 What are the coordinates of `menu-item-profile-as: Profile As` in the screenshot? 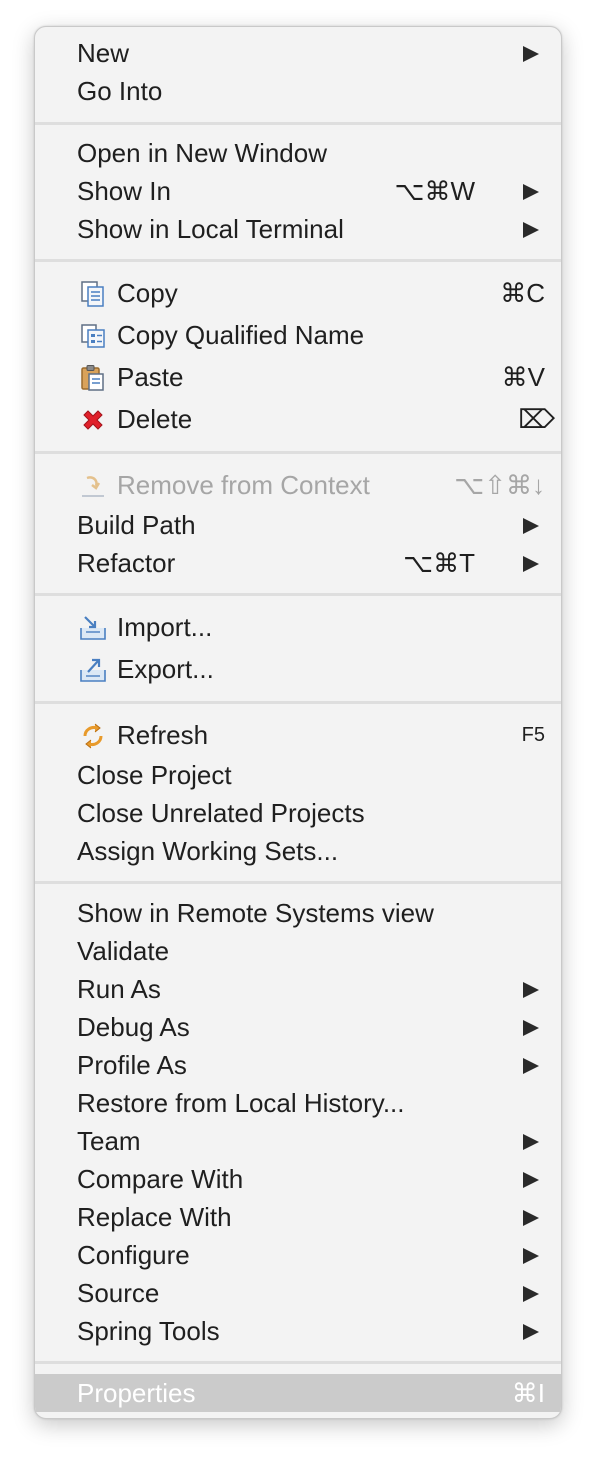 It's located at (298, 1065).